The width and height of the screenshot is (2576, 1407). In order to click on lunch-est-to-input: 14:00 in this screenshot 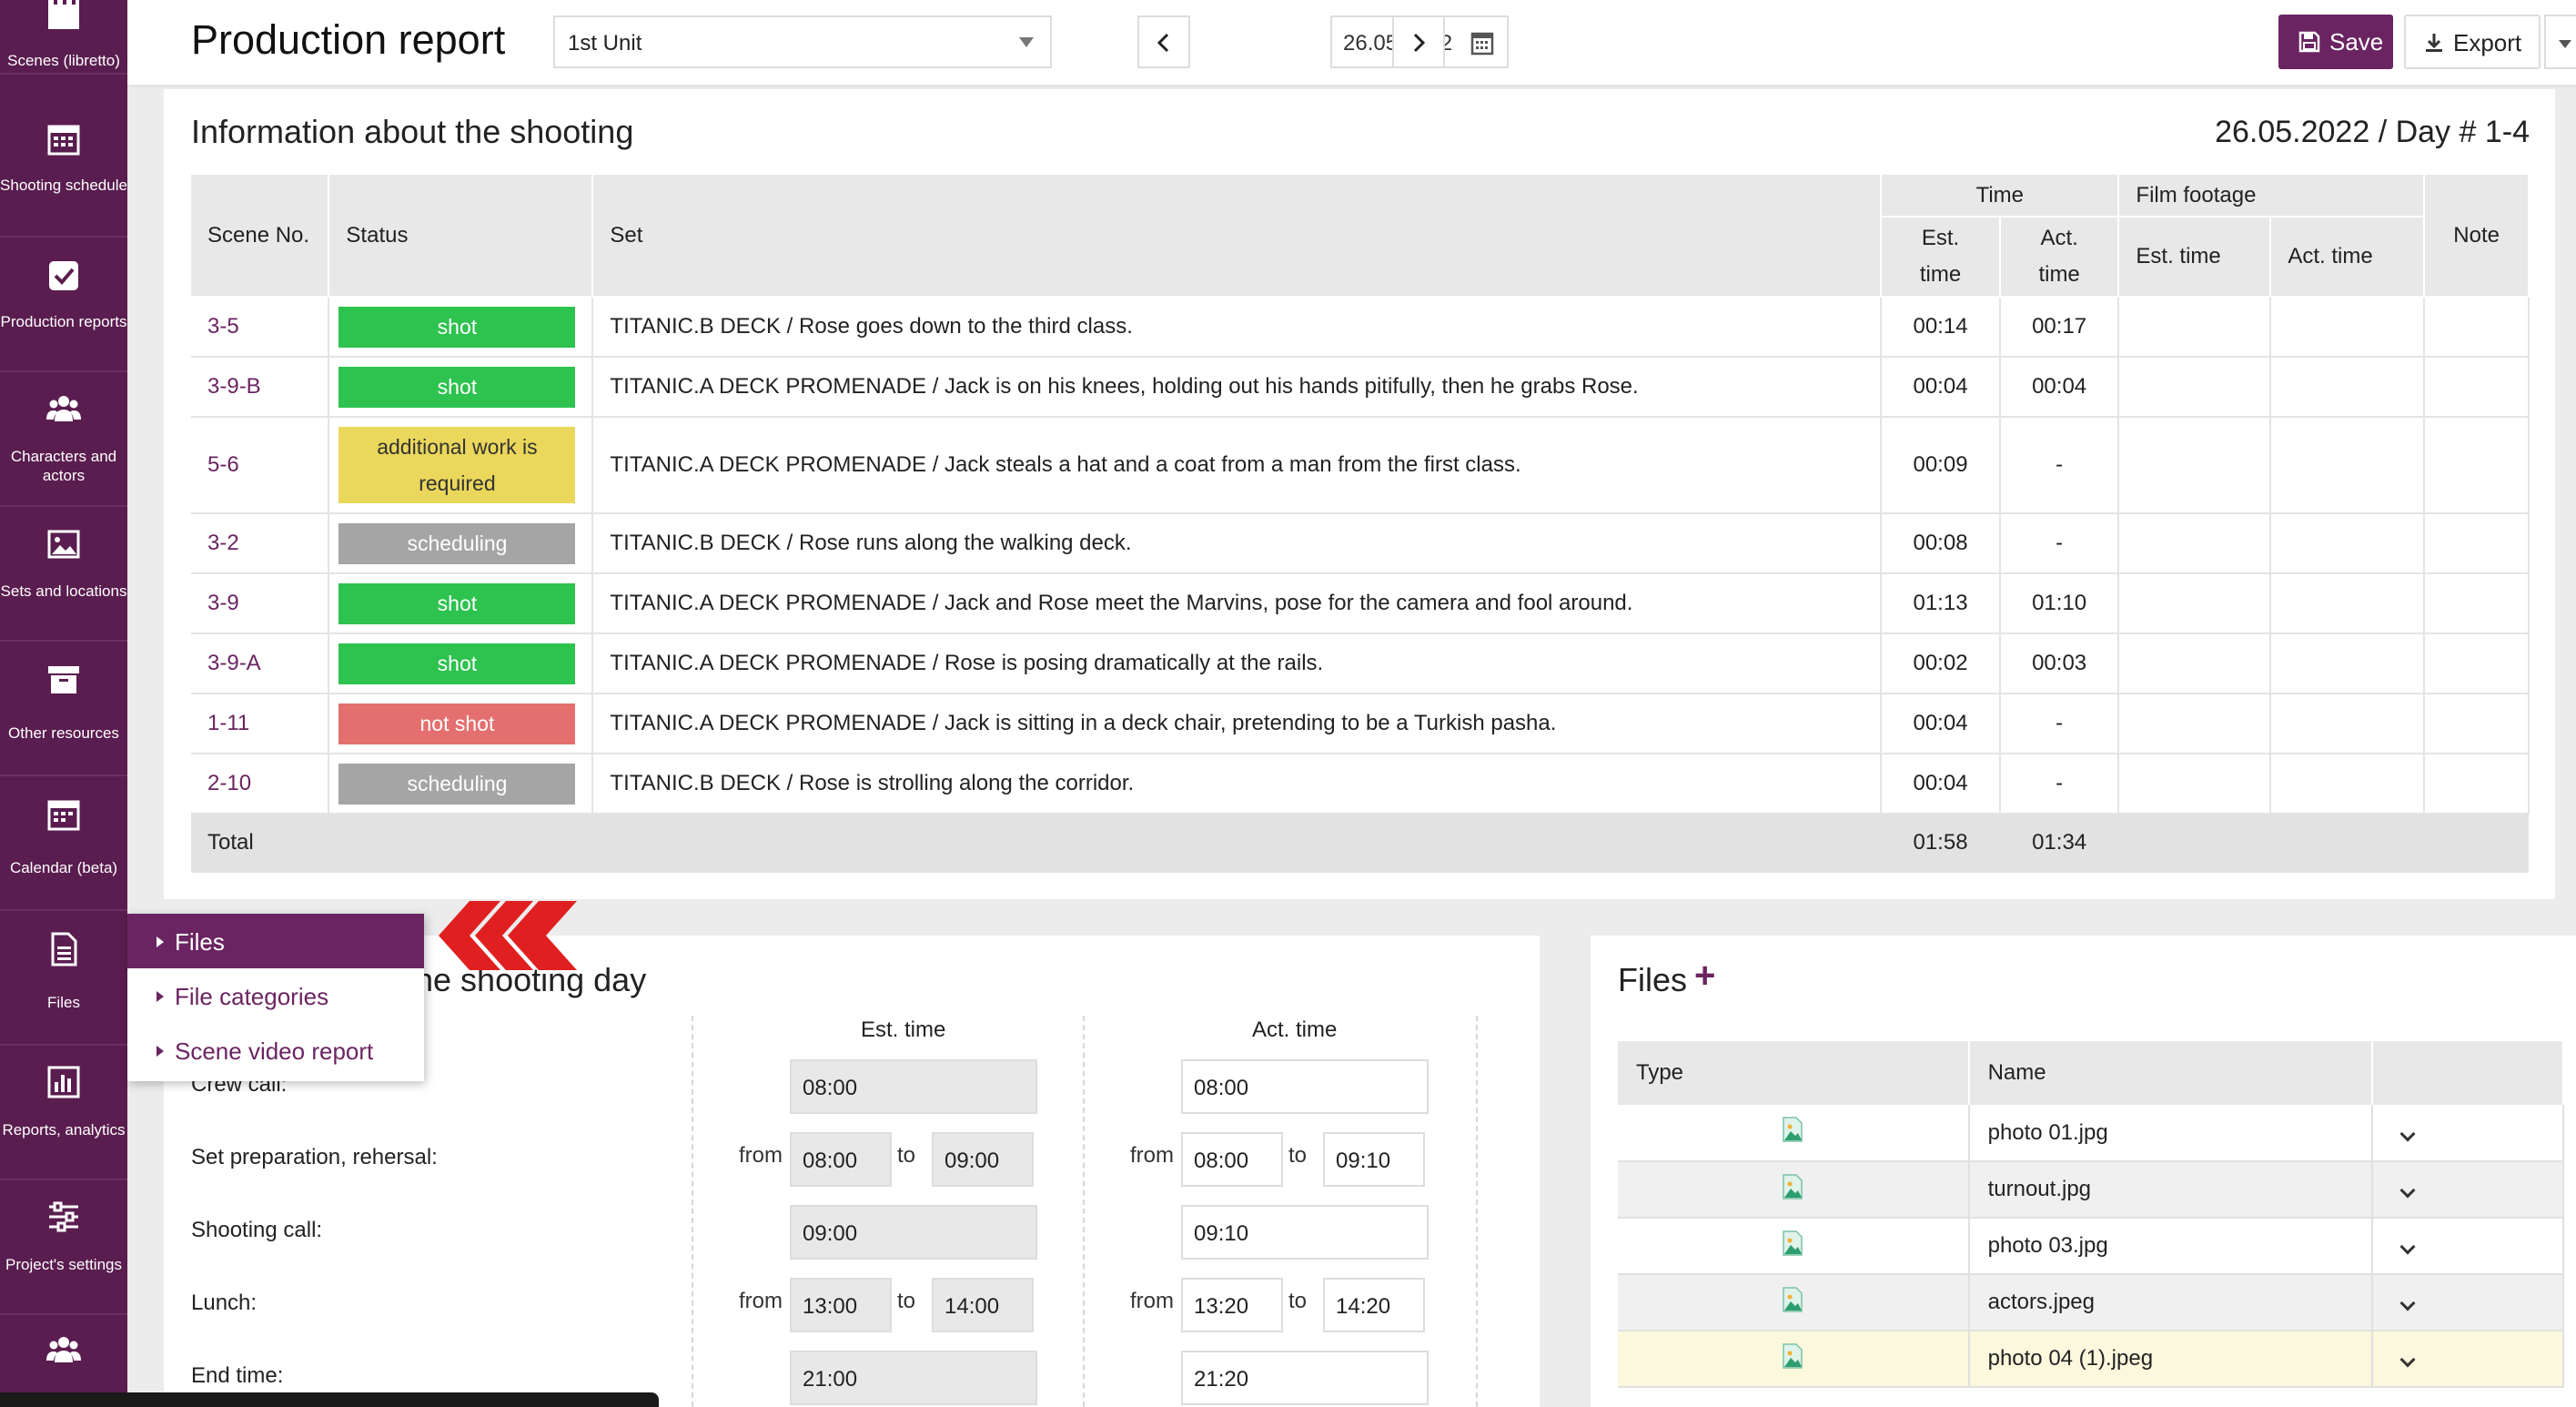, I will do `click(983, 1305)`.